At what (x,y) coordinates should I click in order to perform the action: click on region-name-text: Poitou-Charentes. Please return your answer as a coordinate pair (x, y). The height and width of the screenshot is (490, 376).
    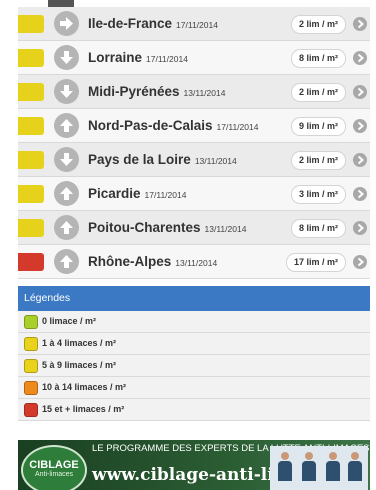
    Looking at the image, I should click on (144, 227).